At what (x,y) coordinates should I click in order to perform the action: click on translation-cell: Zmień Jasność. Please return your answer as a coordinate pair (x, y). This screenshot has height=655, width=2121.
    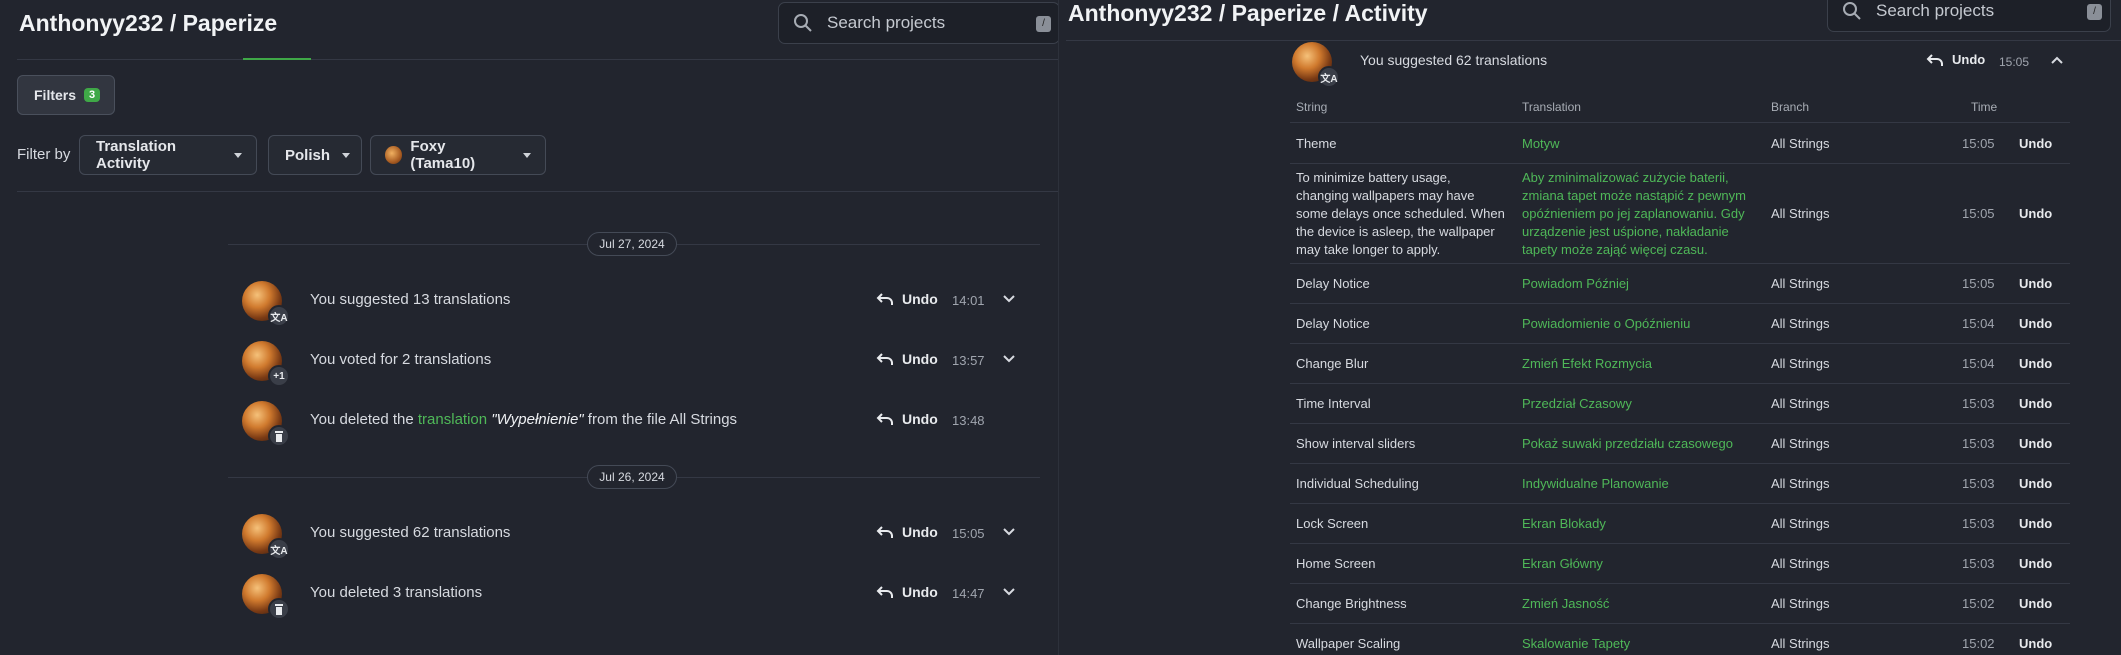
    Looking at the image, I should click on (1637, 604).